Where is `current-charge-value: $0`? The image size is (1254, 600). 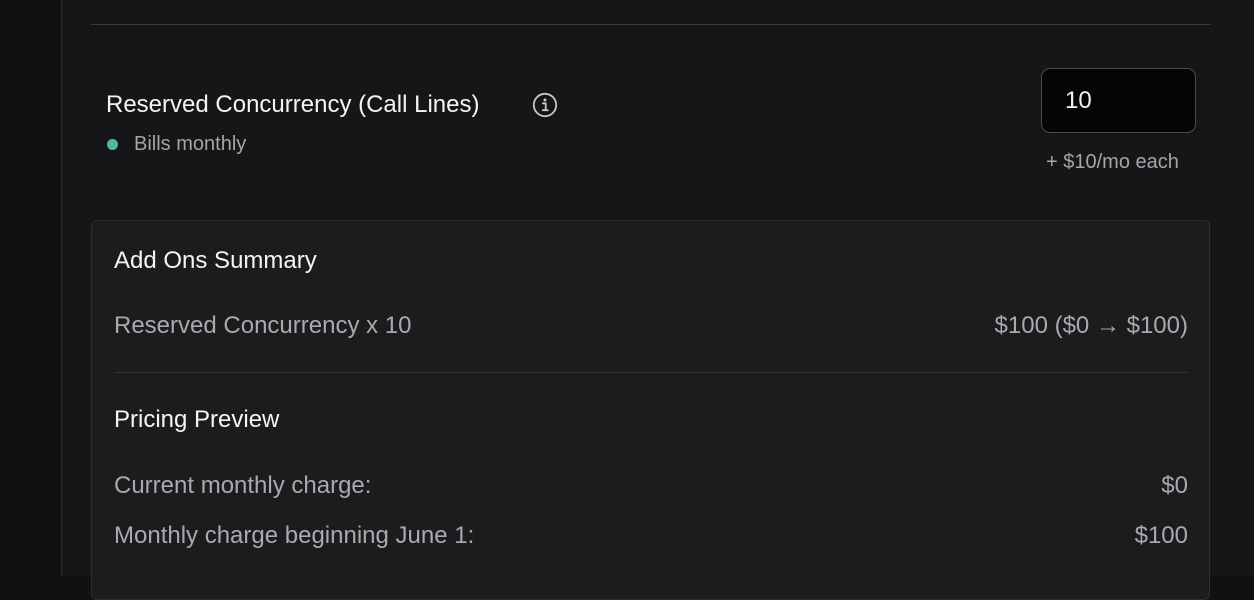
current-charge-value: $0 is located at coordinates (1174, 485).